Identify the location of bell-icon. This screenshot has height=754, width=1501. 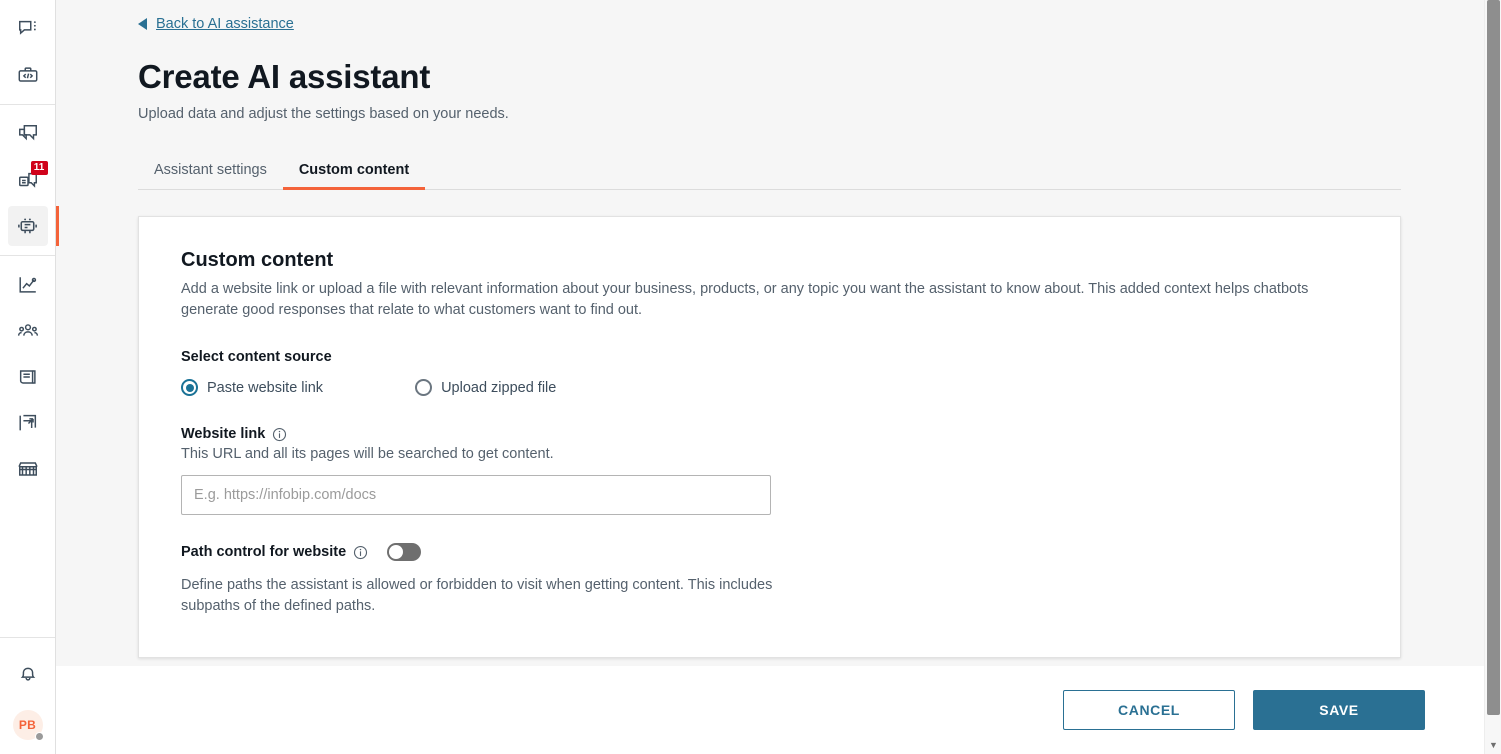
(28, 673).